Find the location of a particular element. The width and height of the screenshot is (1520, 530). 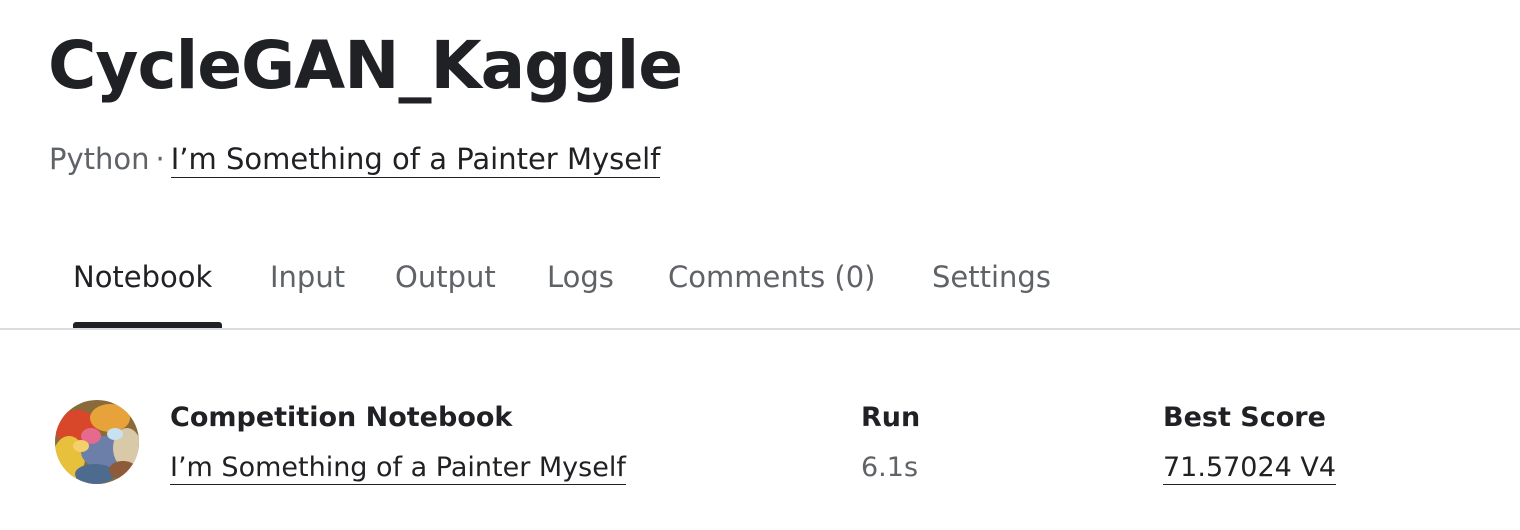

notebook-subtitle: Python · I’m Something of a Painter Myself is located at coordinates (355, 160).